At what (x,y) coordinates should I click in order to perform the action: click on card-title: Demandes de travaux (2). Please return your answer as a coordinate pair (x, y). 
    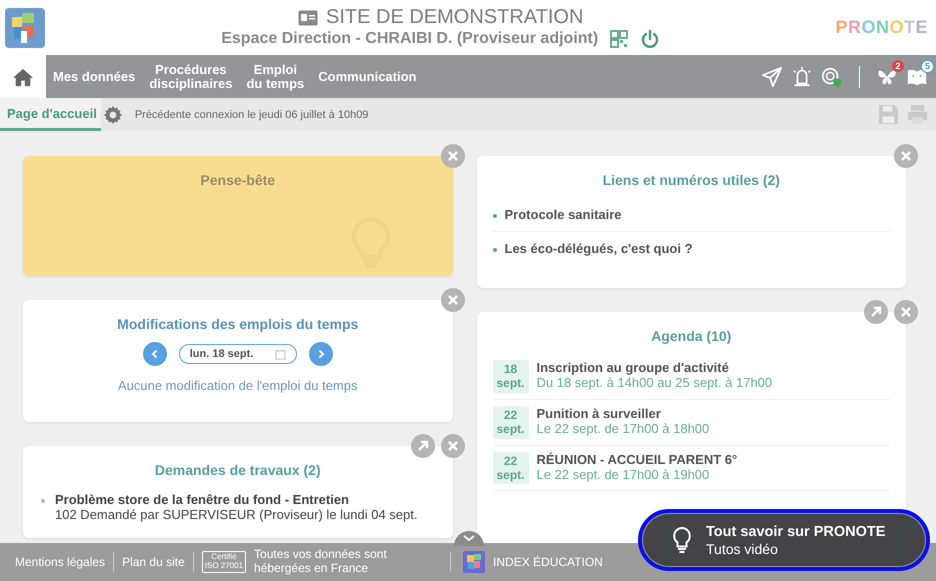
    Looking at the image, I should click on (238, 470).